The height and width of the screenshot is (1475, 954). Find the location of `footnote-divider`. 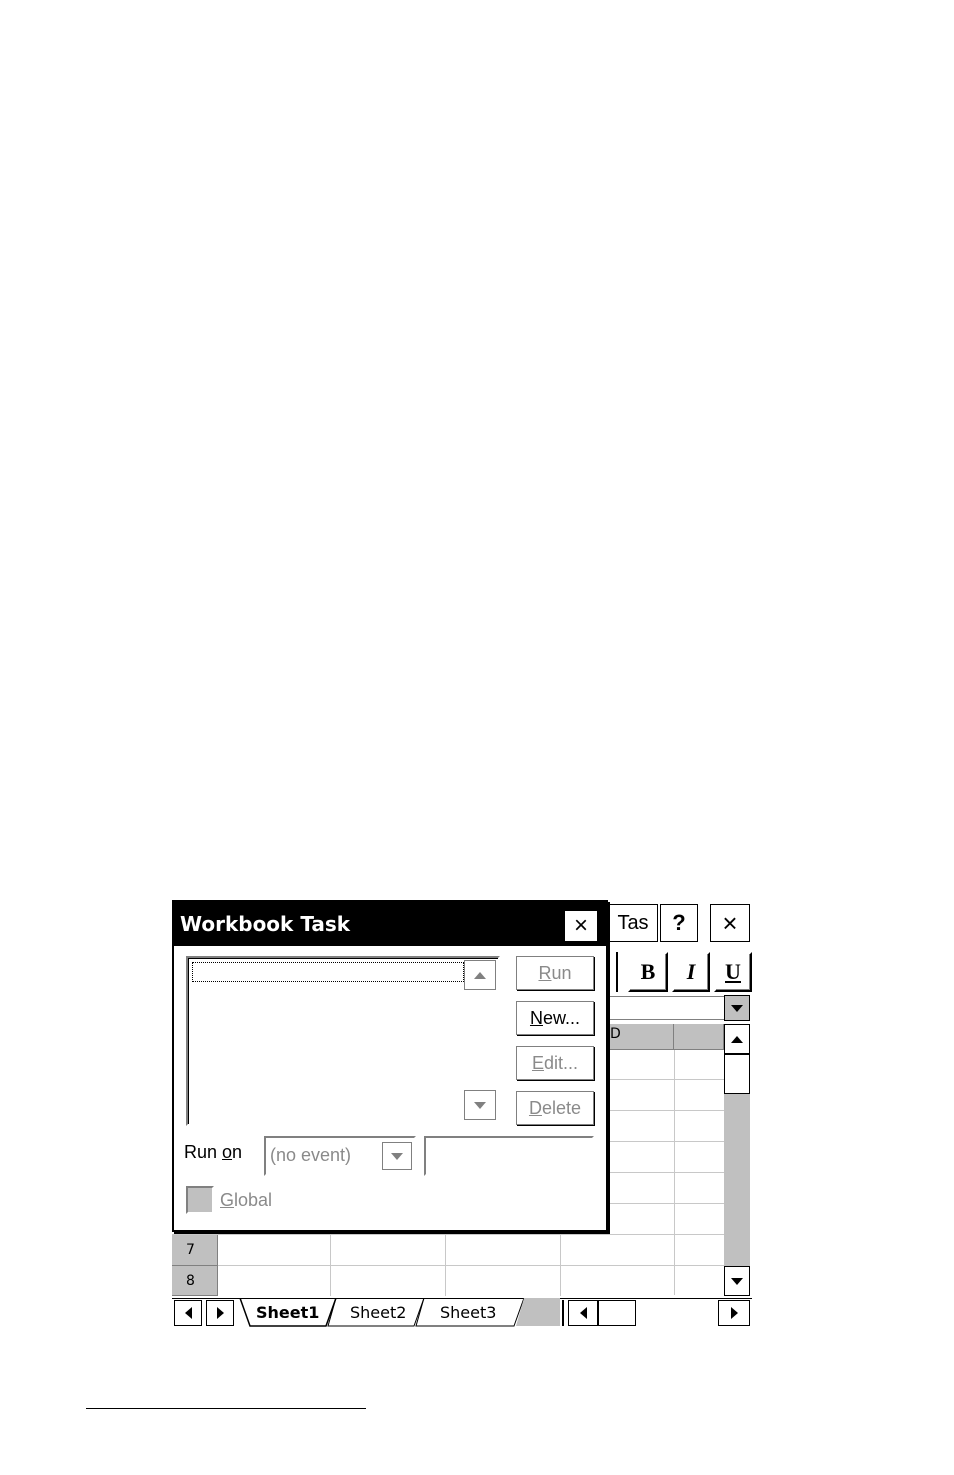

footnote-divider is located at coordinates (226, 1408).